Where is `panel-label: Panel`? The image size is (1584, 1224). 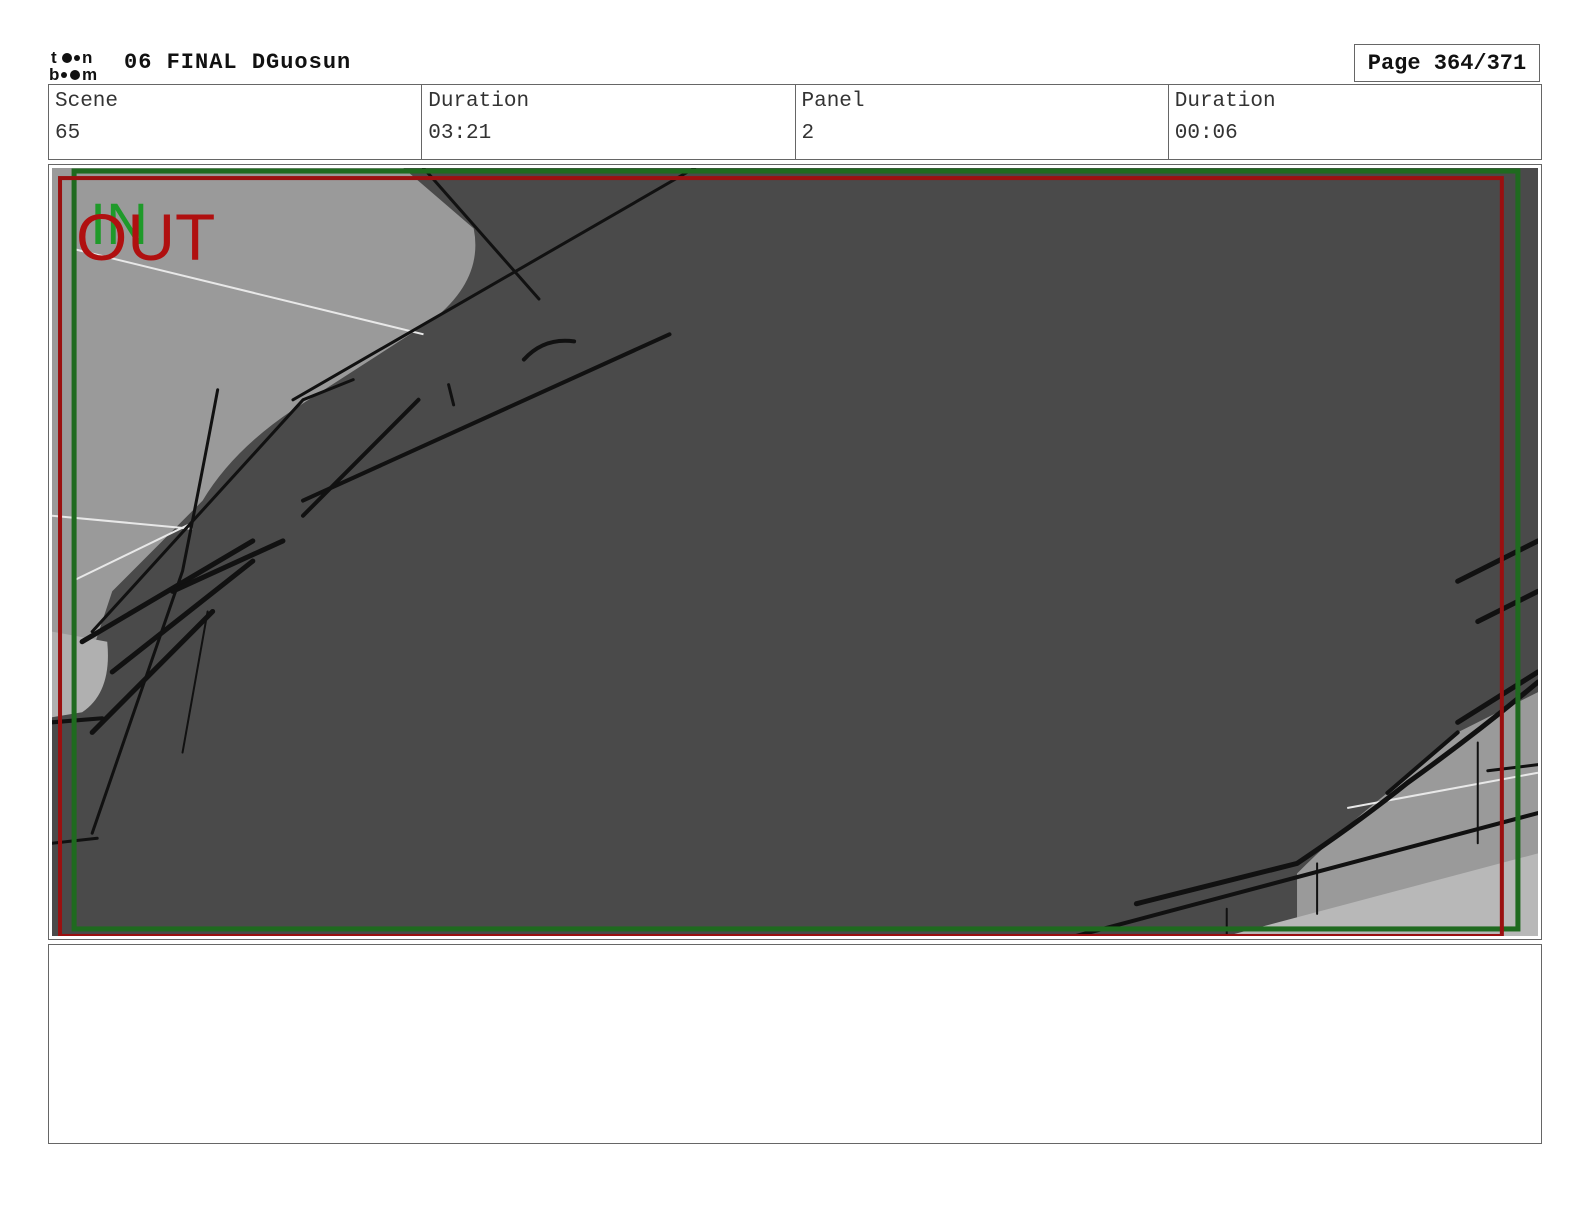 panel-label: Panel is located at coordinates (833, 101).